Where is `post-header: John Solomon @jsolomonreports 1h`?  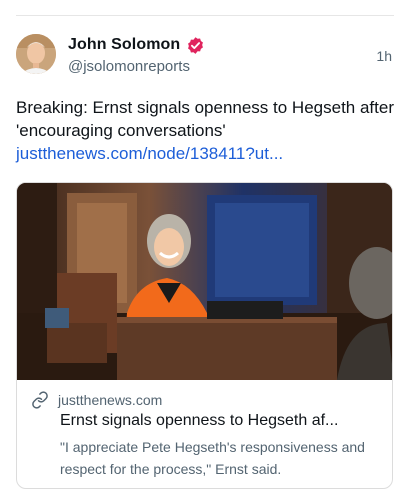 post-header: John Solomon @jsolomonreports 1h is located at coordinates (205, 56).